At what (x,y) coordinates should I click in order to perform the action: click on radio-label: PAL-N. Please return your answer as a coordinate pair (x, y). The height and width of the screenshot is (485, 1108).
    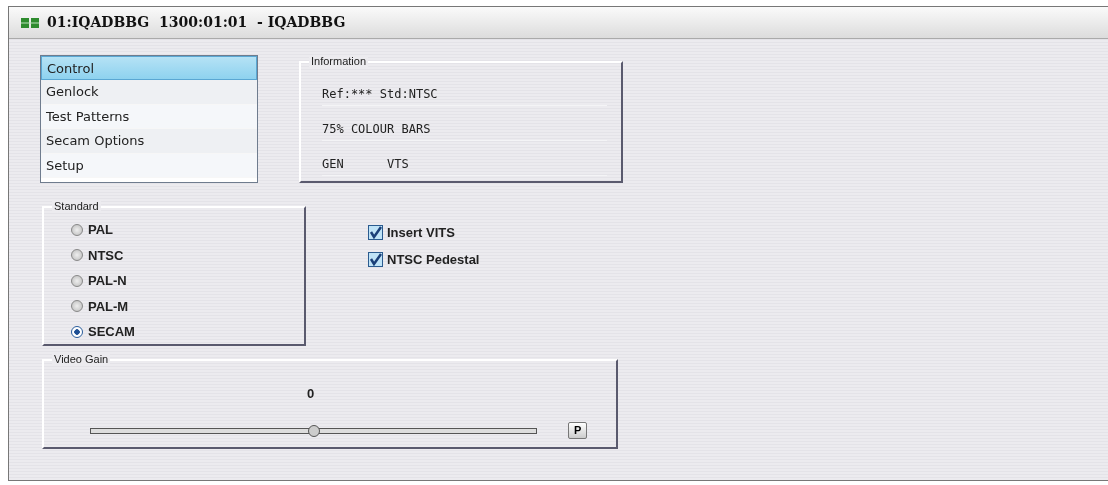
    Looking at the image, I should click on (107, 281).